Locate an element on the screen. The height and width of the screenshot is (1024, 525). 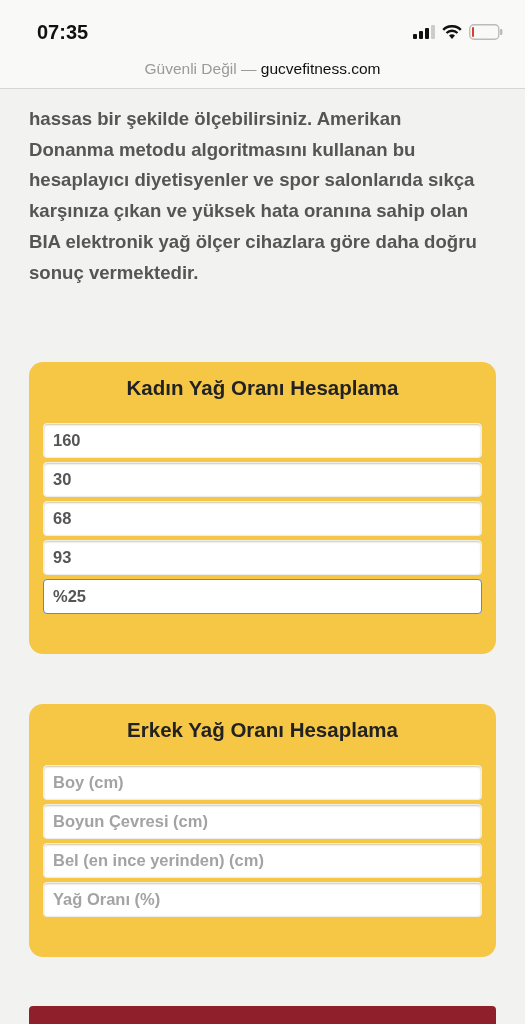
security-label: Güvenli Değil — is located at coordinates (200, 68).